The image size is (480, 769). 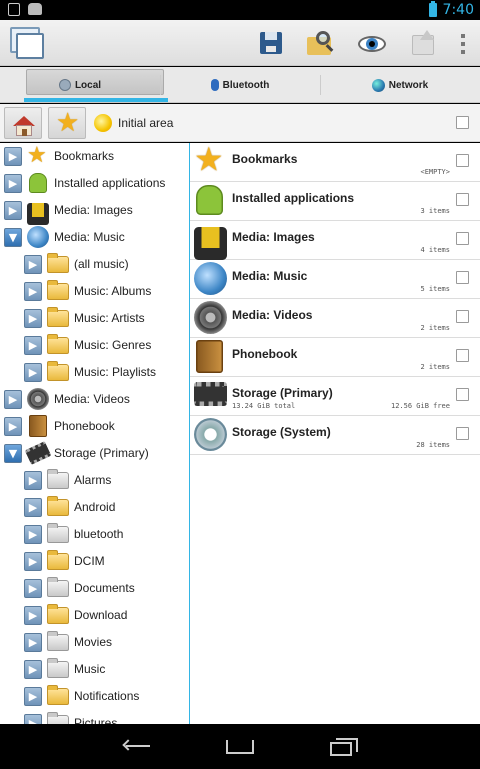 I want to click on tree-item: ▶ Music: Artists, so click(x=94, y=318).